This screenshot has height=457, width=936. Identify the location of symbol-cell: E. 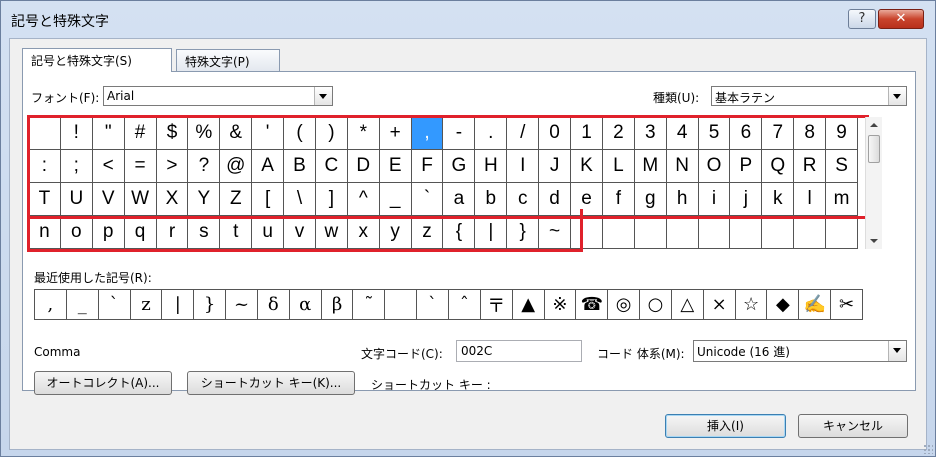
(395, 166).